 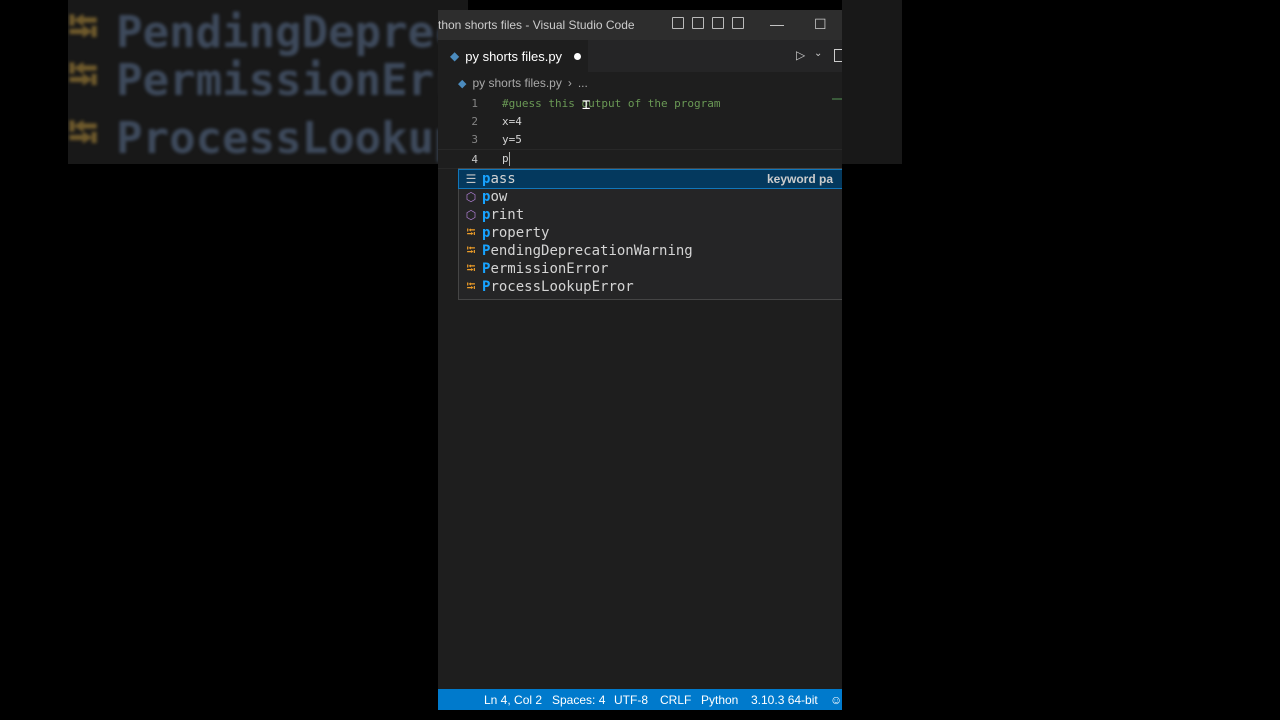 I want to click on minimap, so click(x=837, y=99).